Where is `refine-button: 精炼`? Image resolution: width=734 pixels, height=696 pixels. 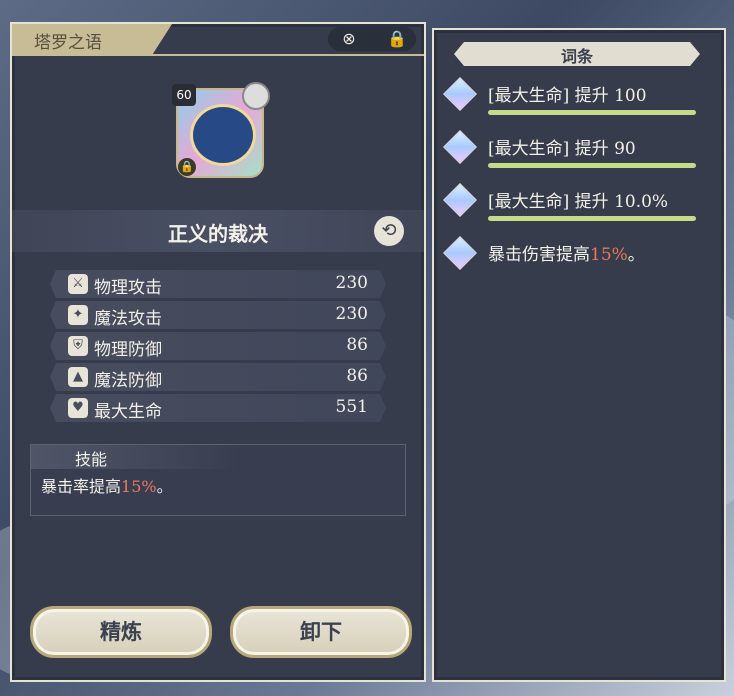 refine-button: 精炼 is located at coordinates (121, 632).